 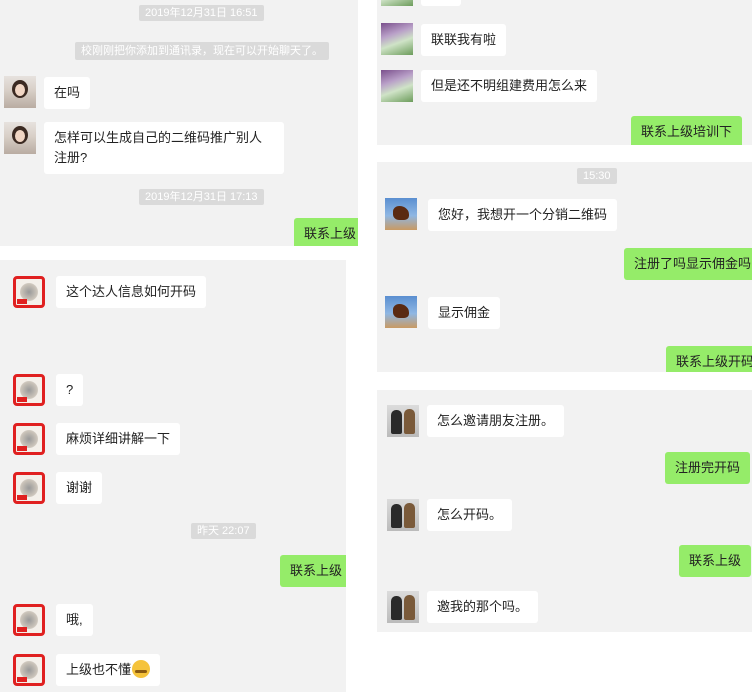 I want to click on message-bubble: 这个达人信息如何开码, so click(x=131, y=292).